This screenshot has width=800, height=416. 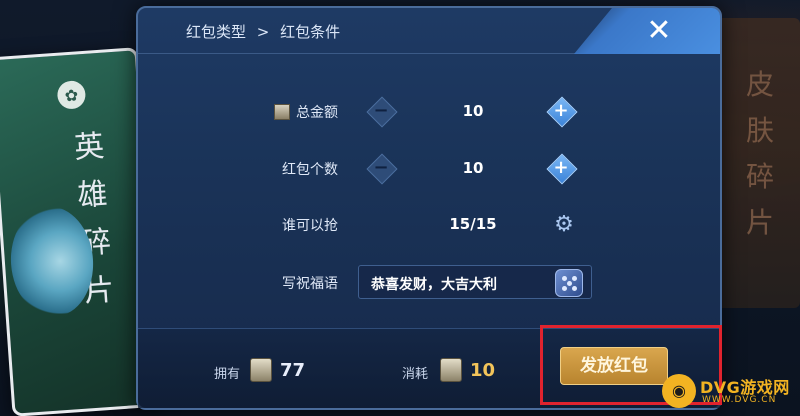 What do you see at coordinates (310, 284) in the screenshot?
I see `blessing-label: 写祝福语` at bounding box center [310, 284].